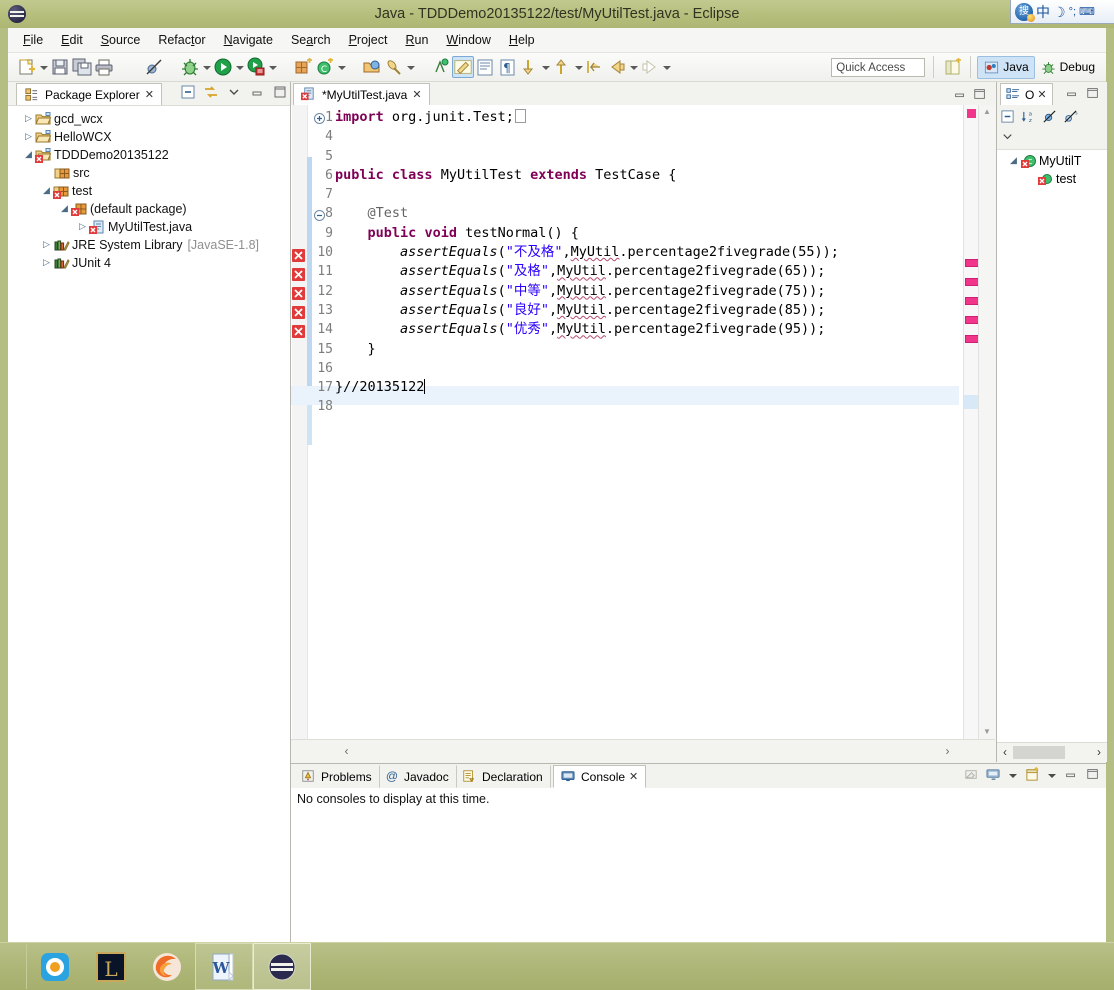  What do you see at coordinates (82, 67) in the screenshot?
I see `save-all-icon` at bounding box center [82, 67].